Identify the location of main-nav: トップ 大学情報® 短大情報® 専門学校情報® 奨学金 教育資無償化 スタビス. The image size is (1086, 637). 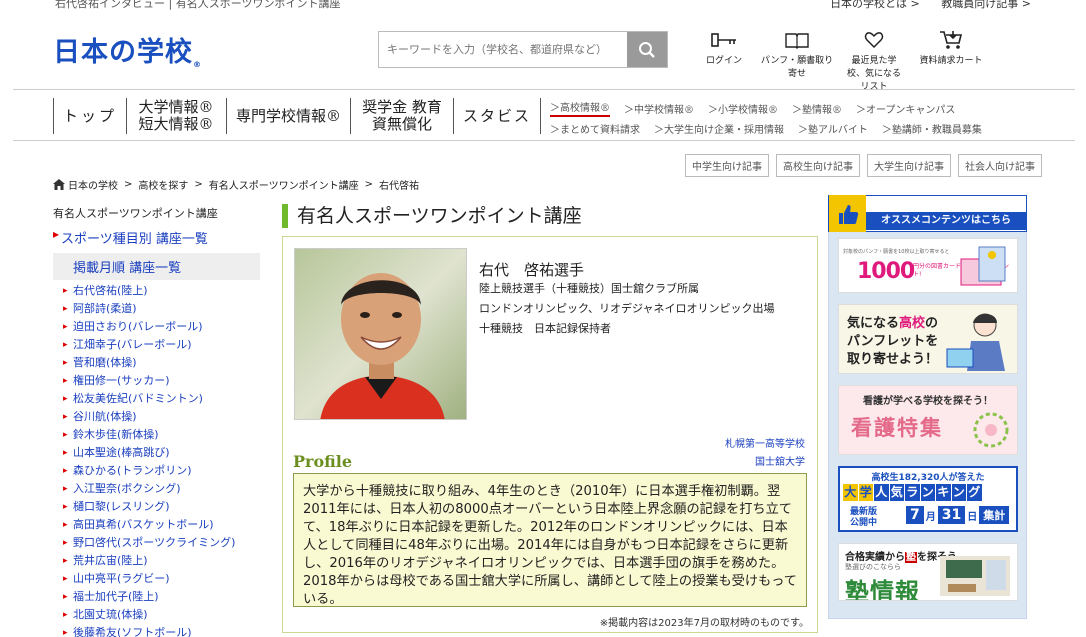
(297, 116).